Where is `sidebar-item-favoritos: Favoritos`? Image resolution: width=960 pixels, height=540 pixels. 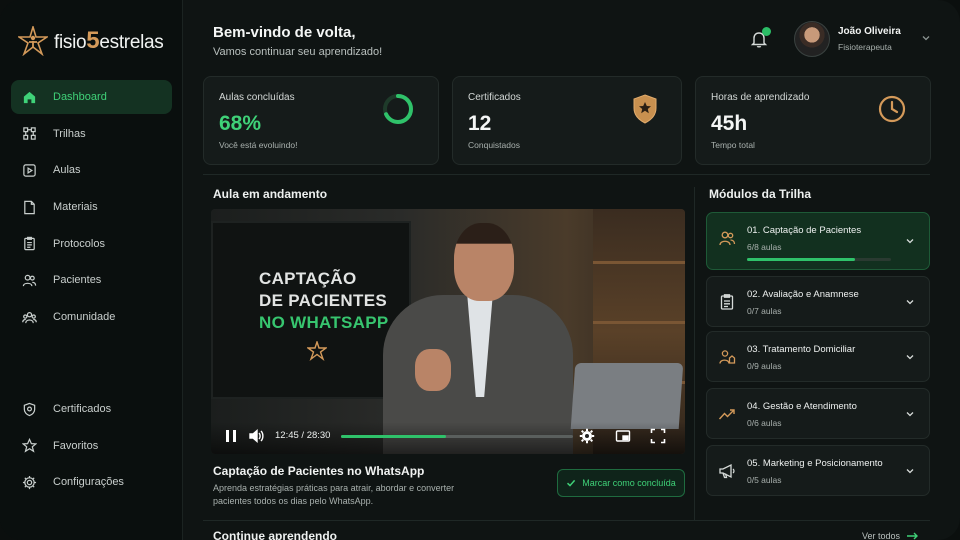 sidebar-item-favoritos: Favoritos is located at coordinates (91, 446).